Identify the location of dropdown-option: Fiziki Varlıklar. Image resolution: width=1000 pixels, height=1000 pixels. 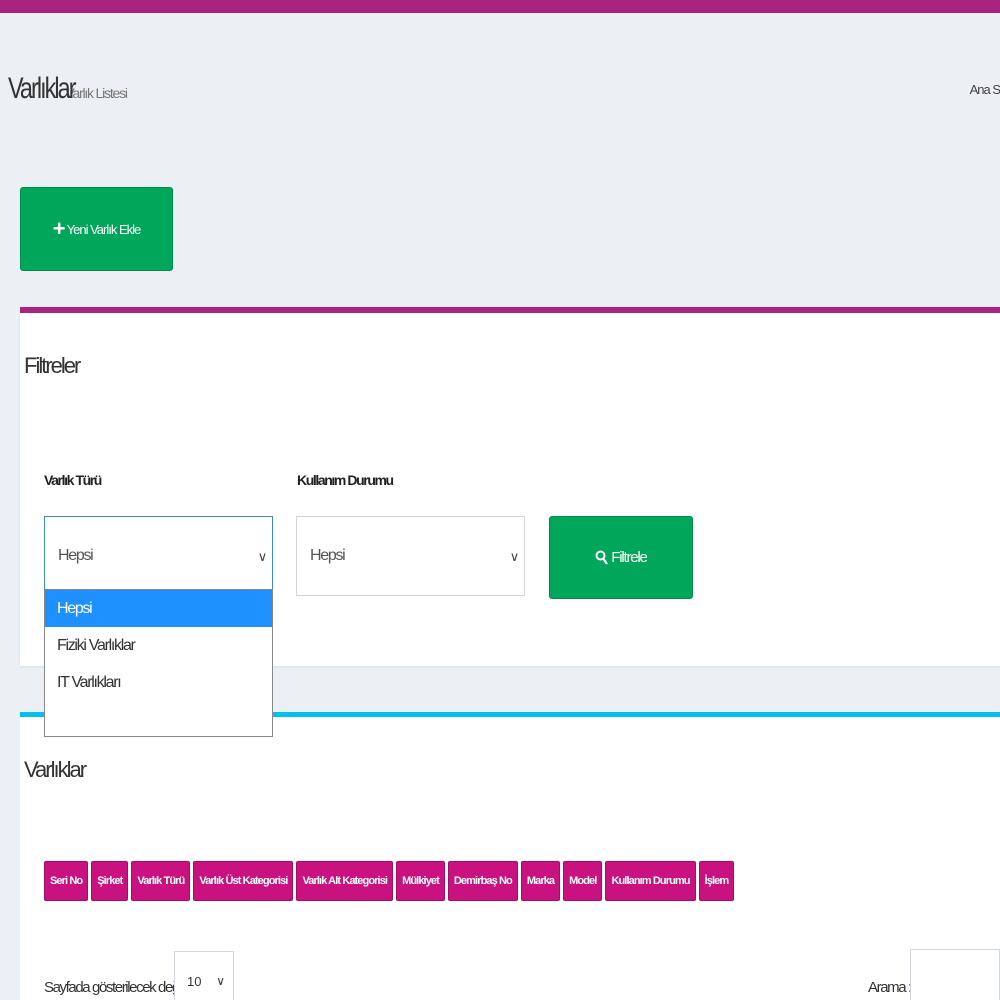
(158, 645).